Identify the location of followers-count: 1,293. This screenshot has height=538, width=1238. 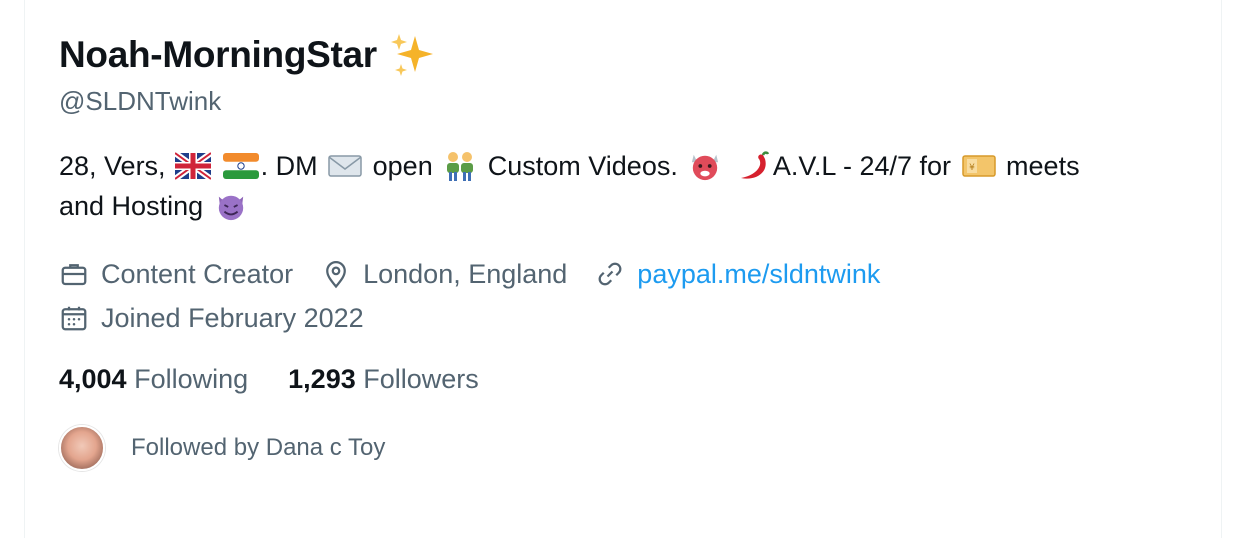
(322, 379).